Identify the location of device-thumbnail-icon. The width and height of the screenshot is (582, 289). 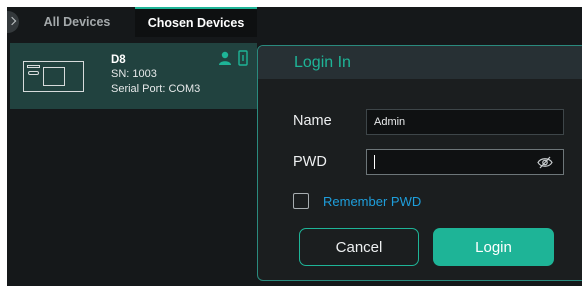
(53, 76).